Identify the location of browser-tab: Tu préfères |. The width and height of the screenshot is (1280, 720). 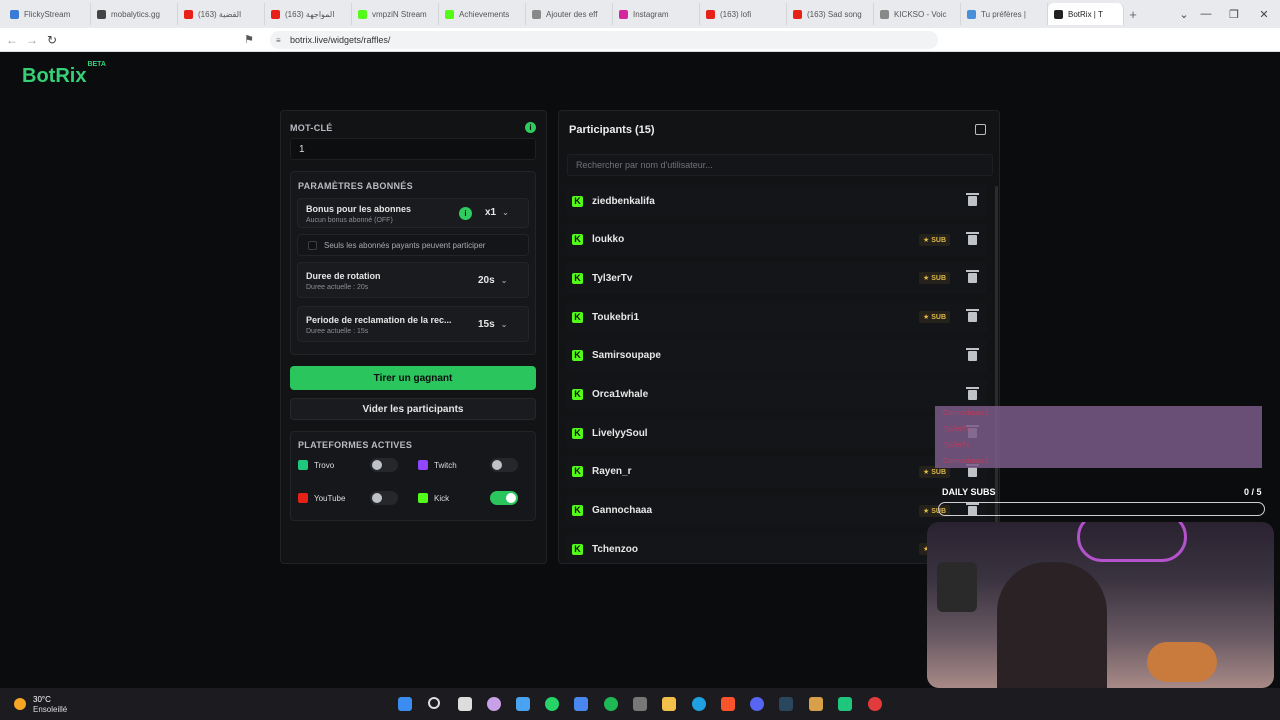
(1004, 14).